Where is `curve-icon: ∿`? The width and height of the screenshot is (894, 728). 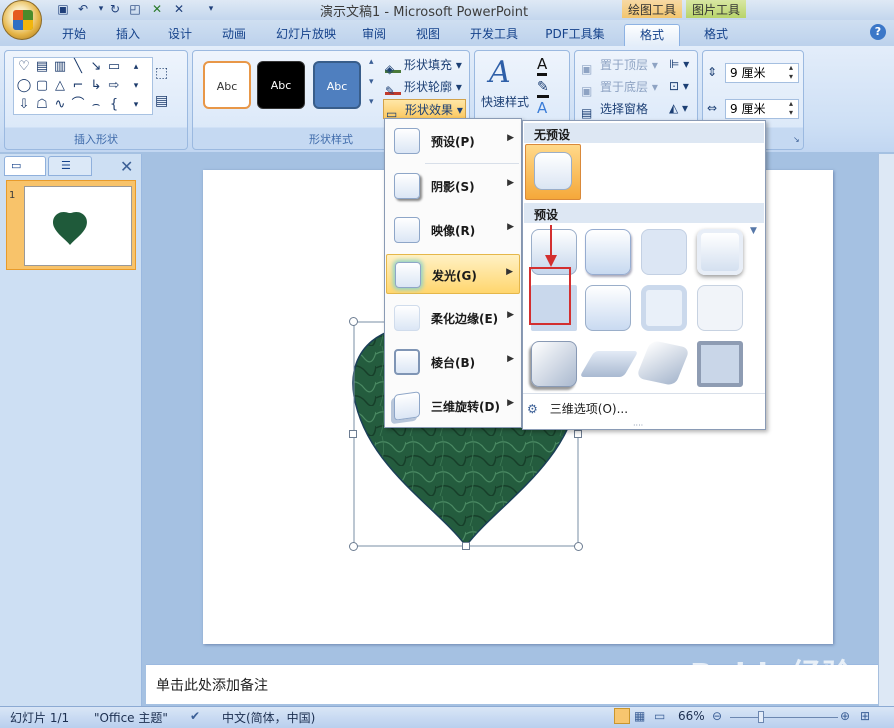 curve-icon: ∿ is located at coordinates (60, 105).